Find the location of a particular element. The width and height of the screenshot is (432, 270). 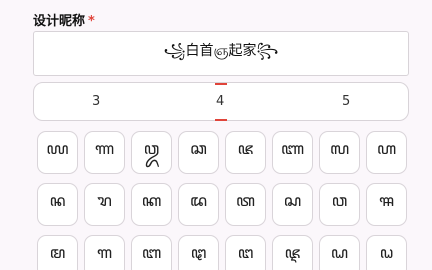

nickname-value: ꧁白首ஞ起家꧂ is located at coordinates (221, 51).